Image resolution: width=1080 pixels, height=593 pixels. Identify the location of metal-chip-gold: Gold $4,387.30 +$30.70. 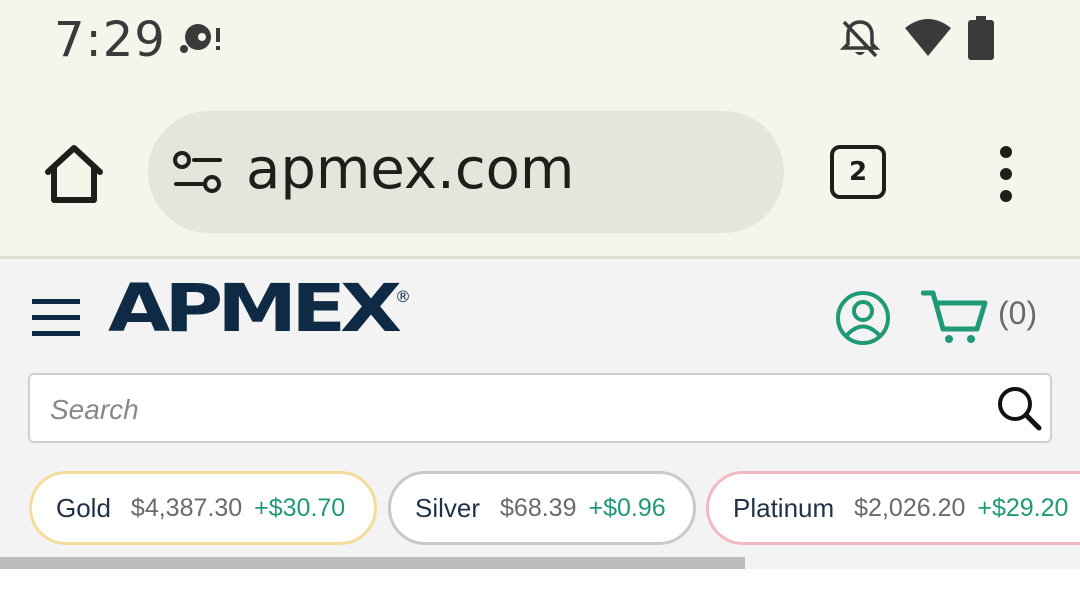
(203, 508).